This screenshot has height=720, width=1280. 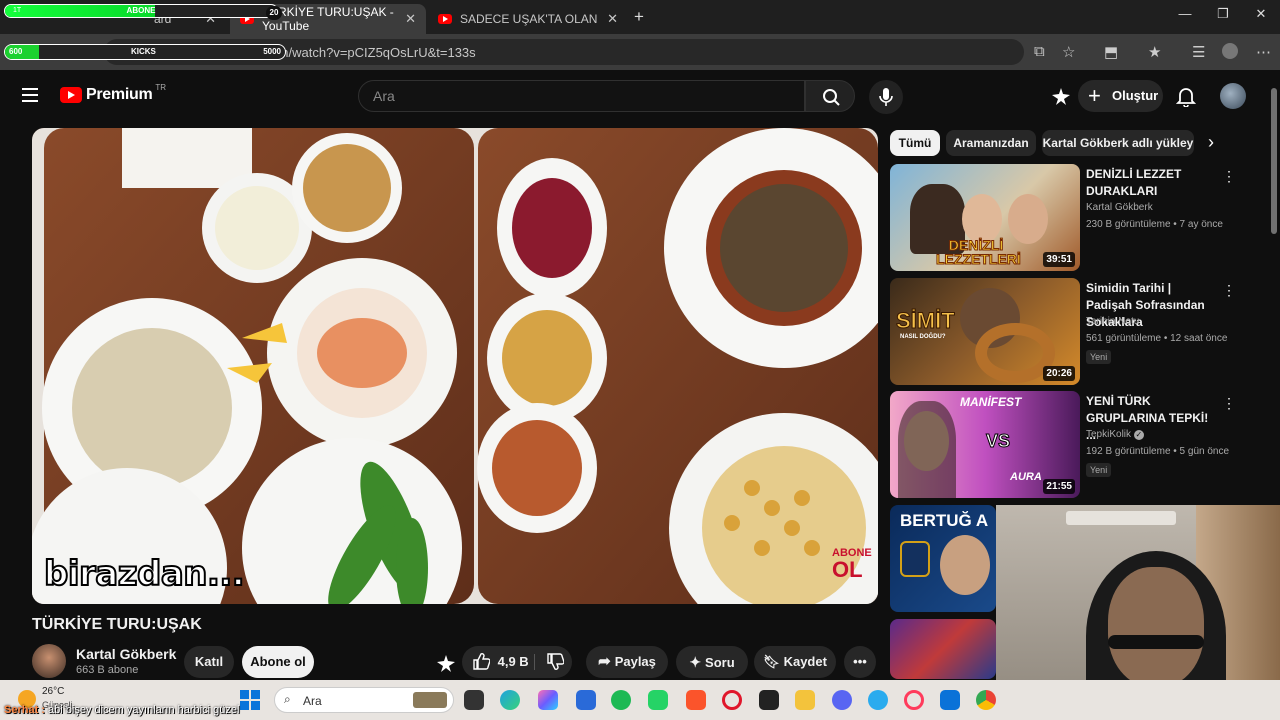 What do you see at coordinates (965, 565) in the screenshot?
I see `player-face` at bounding box center [965, 565].